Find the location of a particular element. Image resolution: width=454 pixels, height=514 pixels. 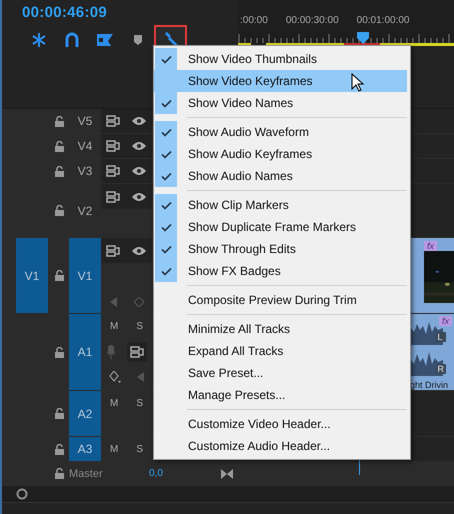

menu-item: Show Audio Waveform is located at coordinates (280, 132).